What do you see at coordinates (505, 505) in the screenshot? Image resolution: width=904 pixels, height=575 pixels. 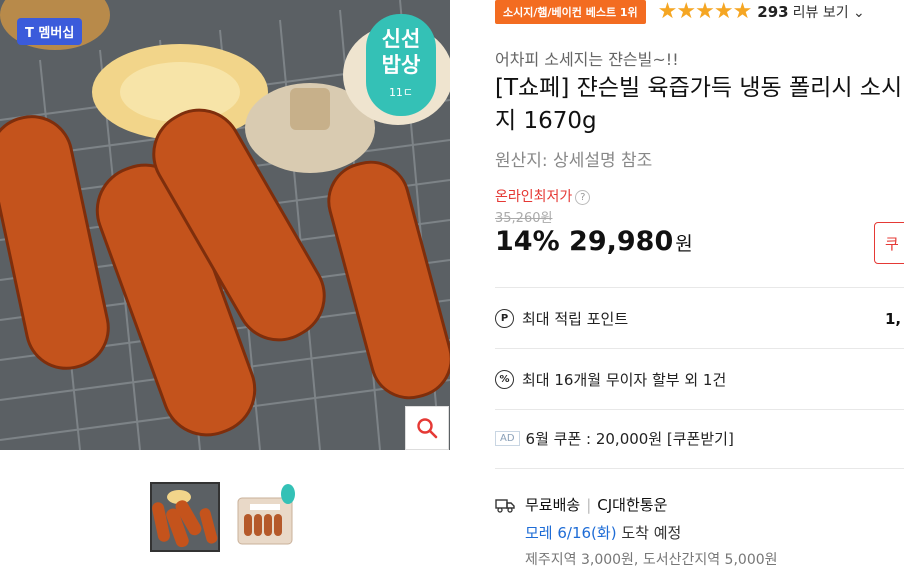 I see `truck-icon` at bounding box center [505, 505].